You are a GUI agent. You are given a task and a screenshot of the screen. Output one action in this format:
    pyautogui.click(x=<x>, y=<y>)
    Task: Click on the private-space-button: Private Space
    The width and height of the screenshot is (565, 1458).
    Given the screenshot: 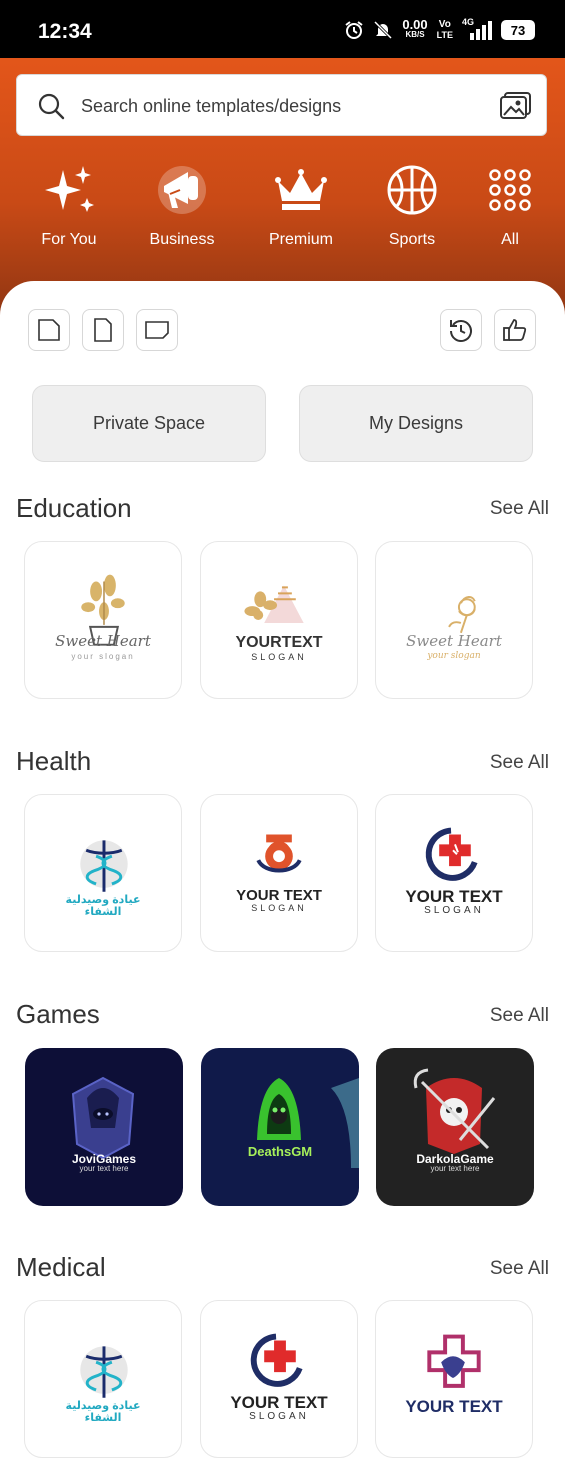 What is the action you would take?
    pyautogui.click(x=149, y=423)
    